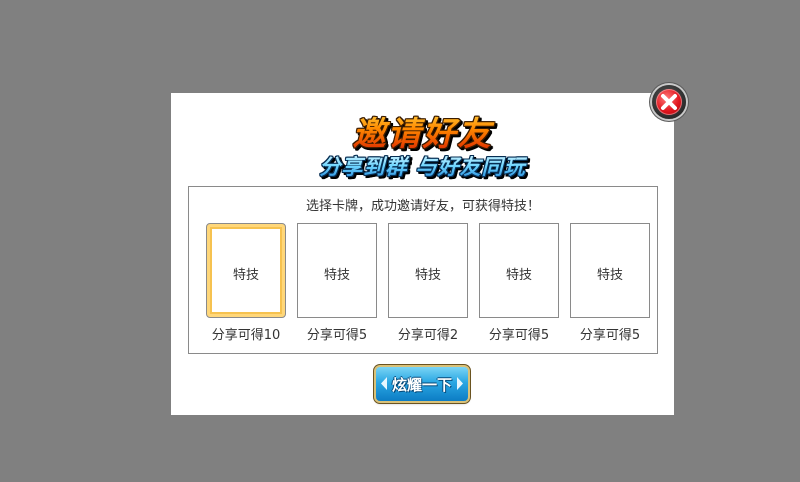 This screenshot has height=482, width=800. I want to click on card-5: 特技, so click(610, 270).